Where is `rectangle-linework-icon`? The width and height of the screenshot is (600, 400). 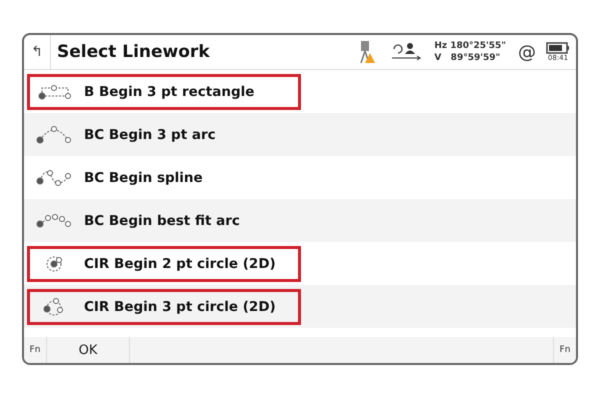
rectangle-linework-icon is located at coordinates (55, 92).